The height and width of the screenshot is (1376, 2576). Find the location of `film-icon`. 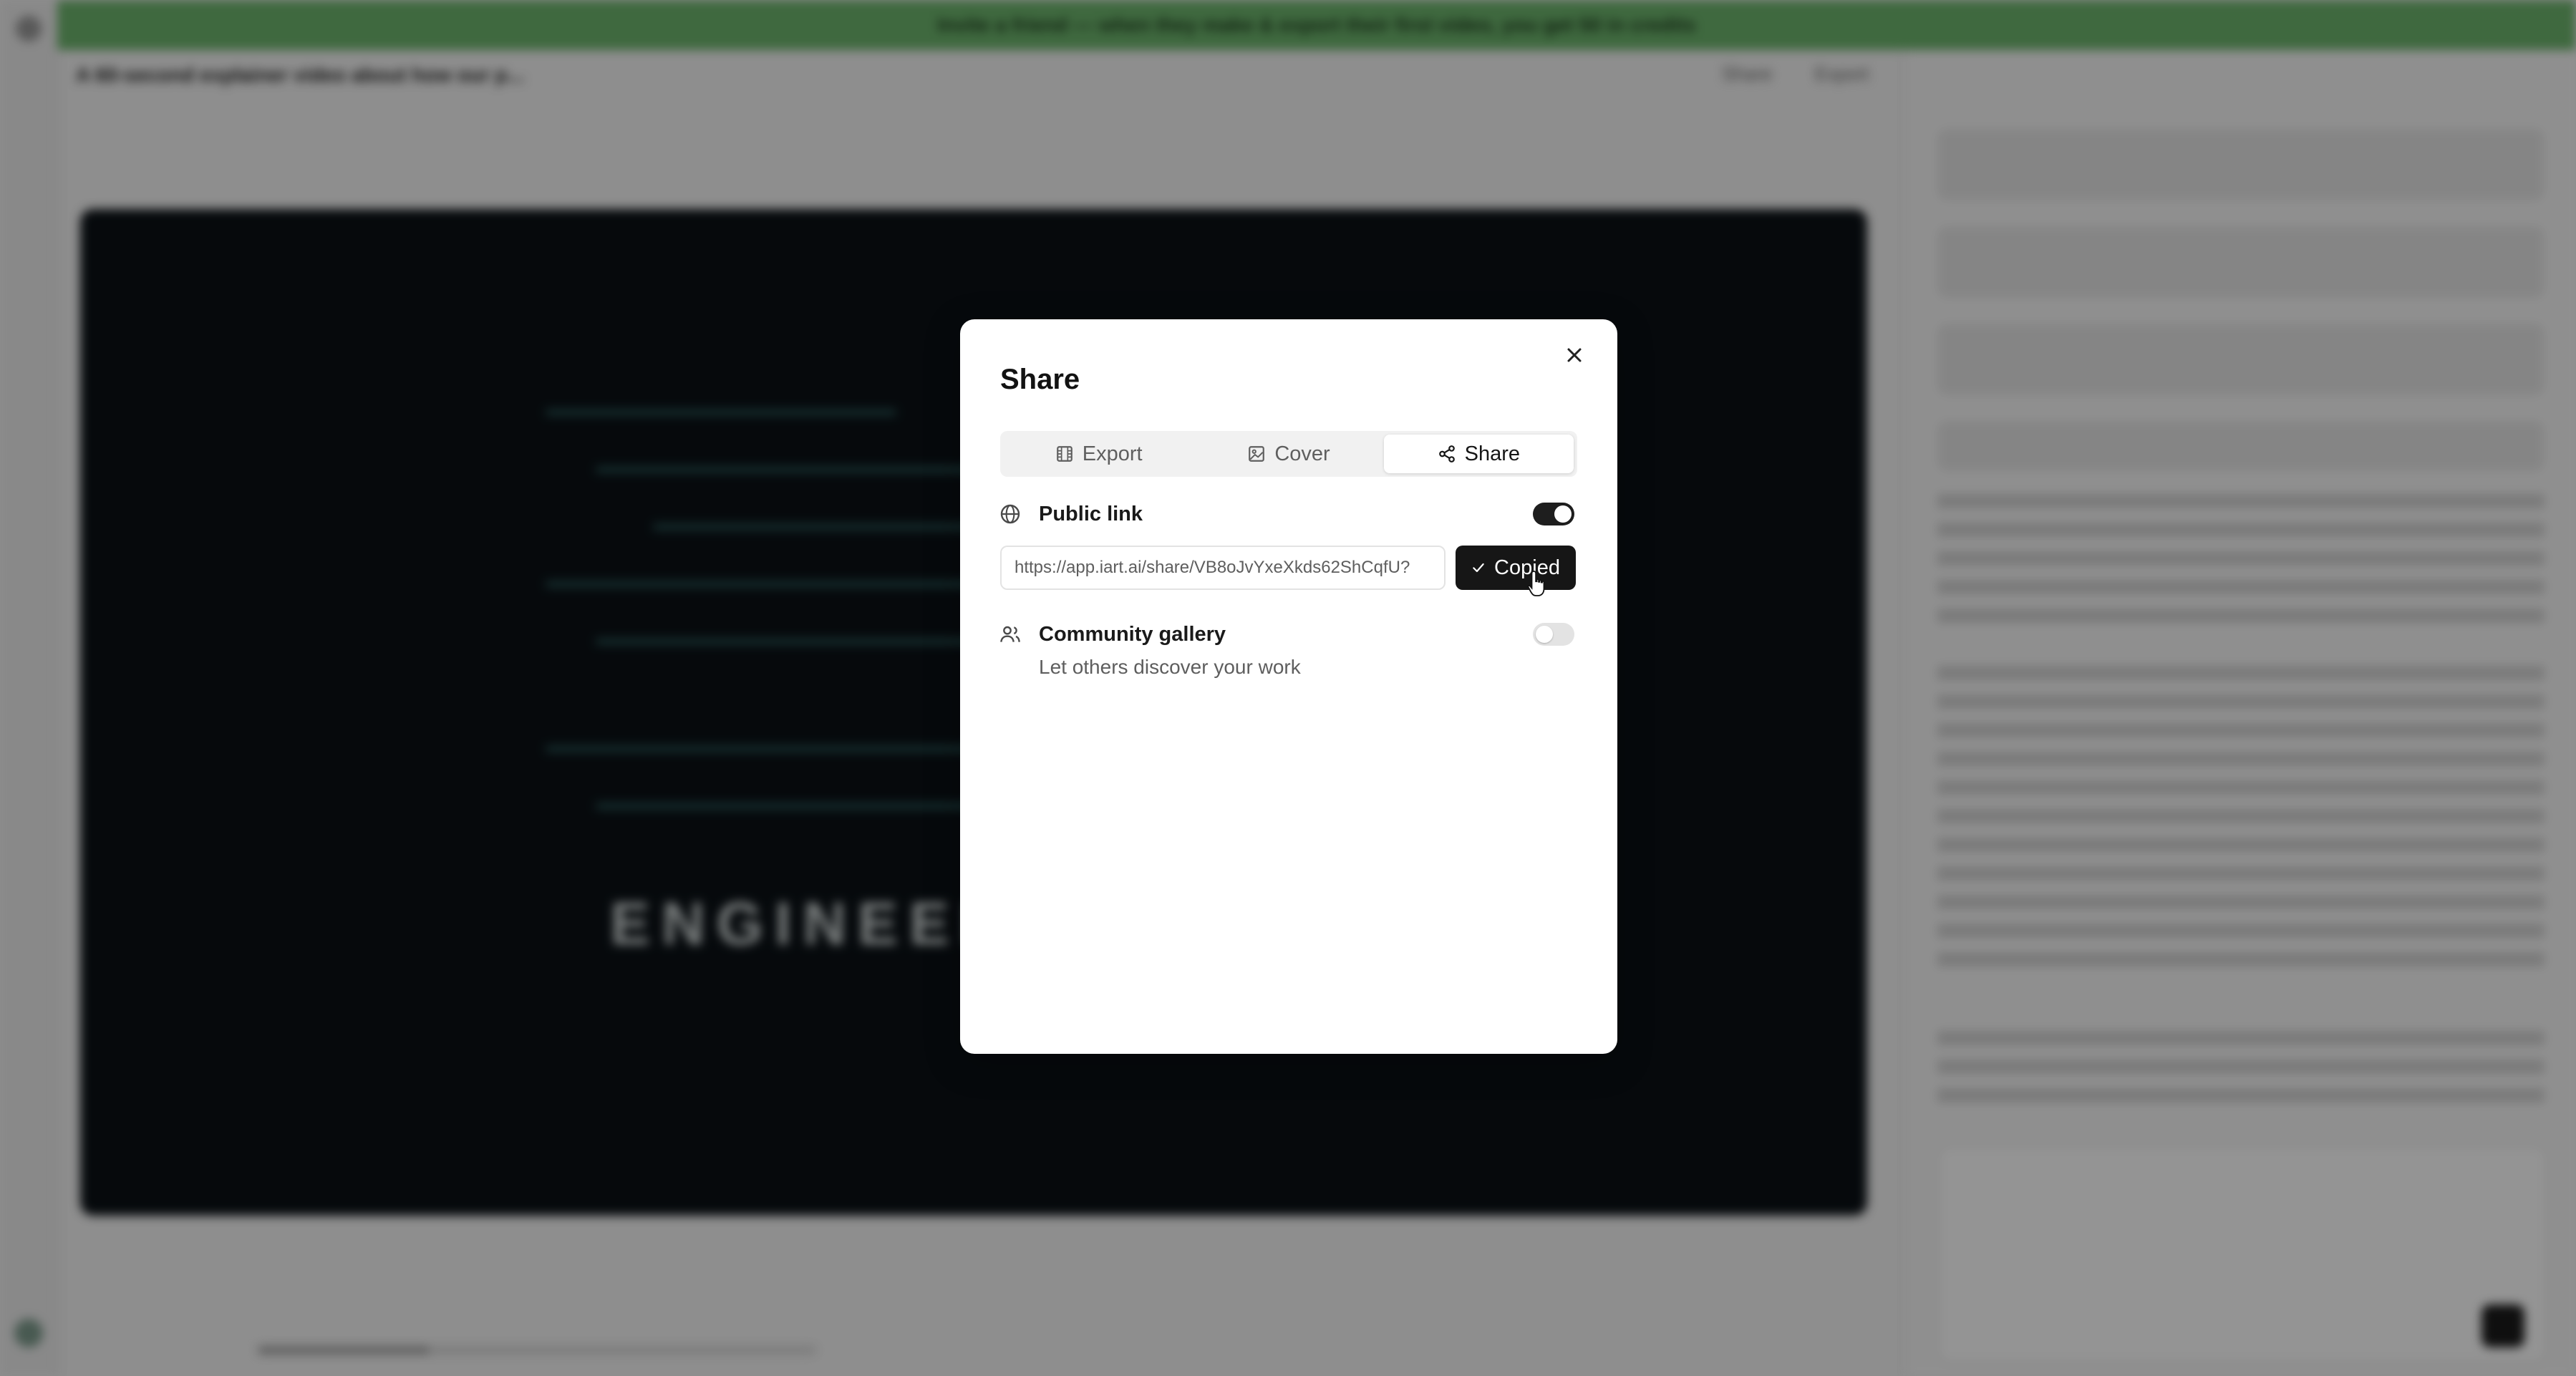

film-icon is located at coordinates (1064, 454).